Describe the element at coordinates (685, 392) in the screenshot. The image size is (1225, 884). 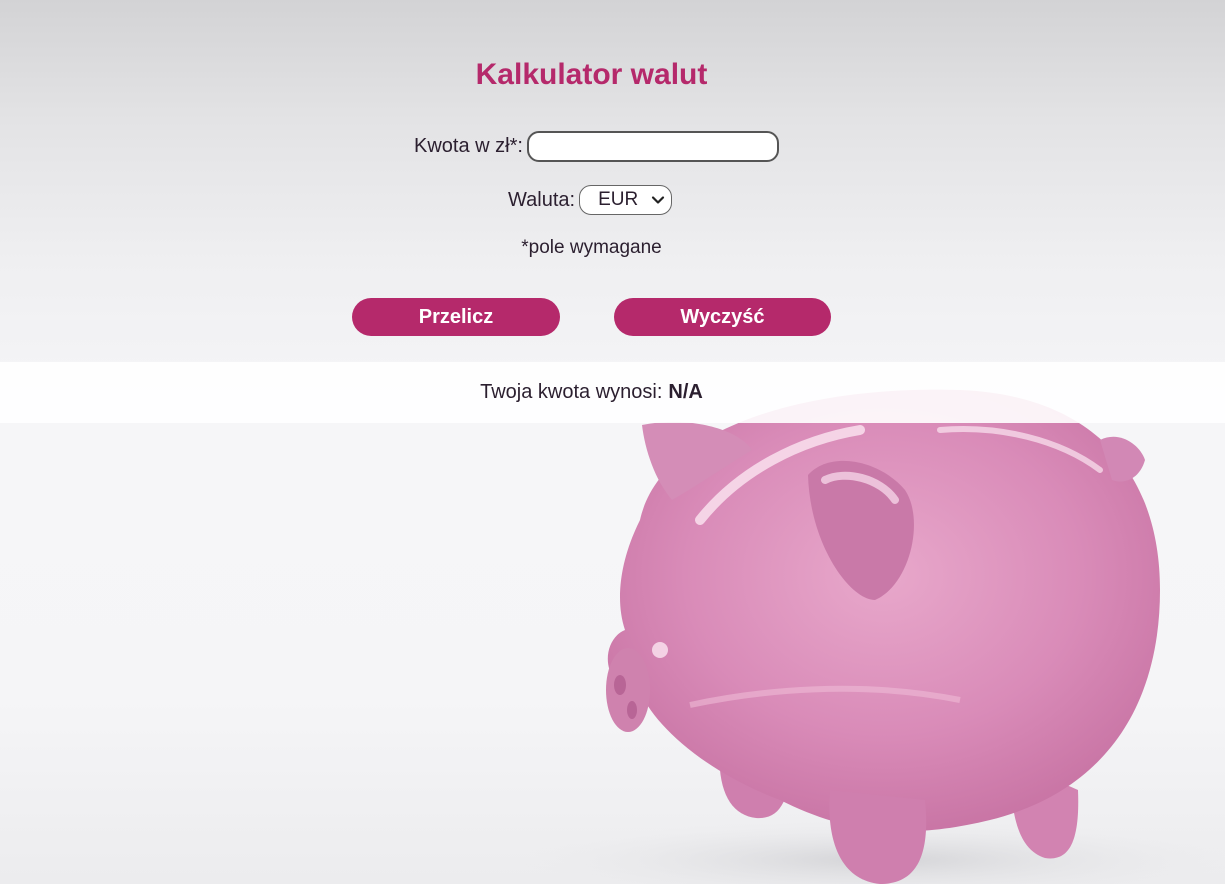
I see `result-value: N/A` at that location.